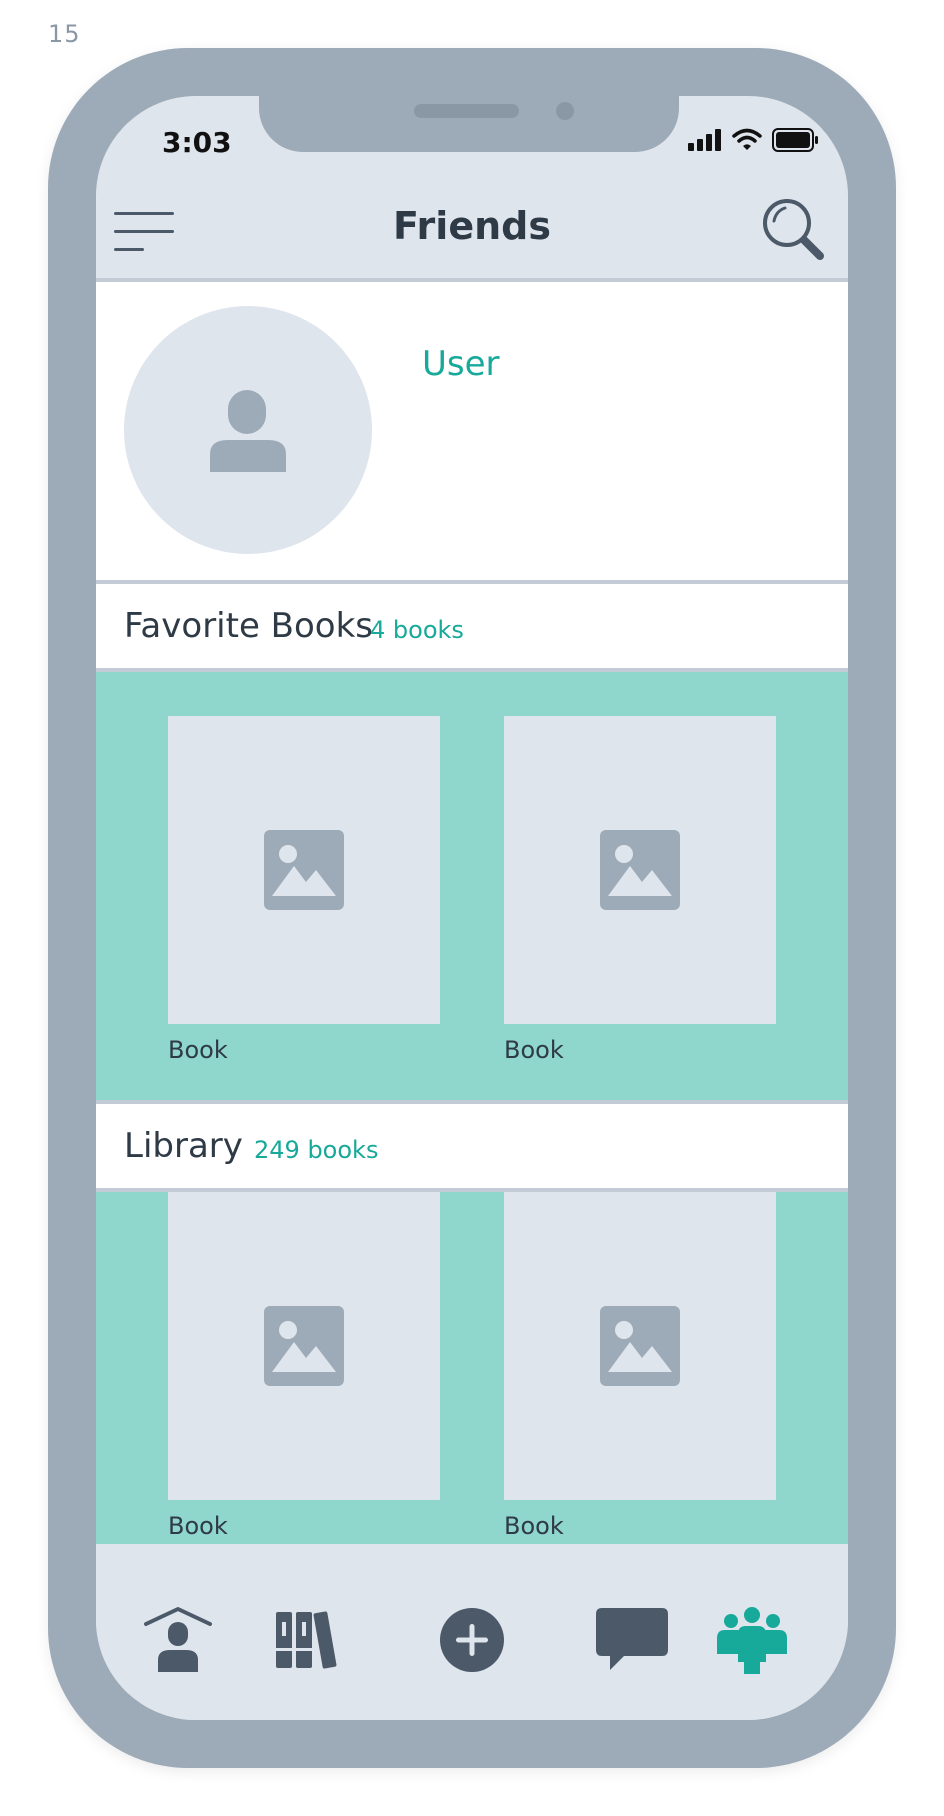 The image size is (944, 1816). What do you see at coordinates (306, 1640) in the screenshot?
I see `bookshelf-icon` at bounding box center [306, 1640].